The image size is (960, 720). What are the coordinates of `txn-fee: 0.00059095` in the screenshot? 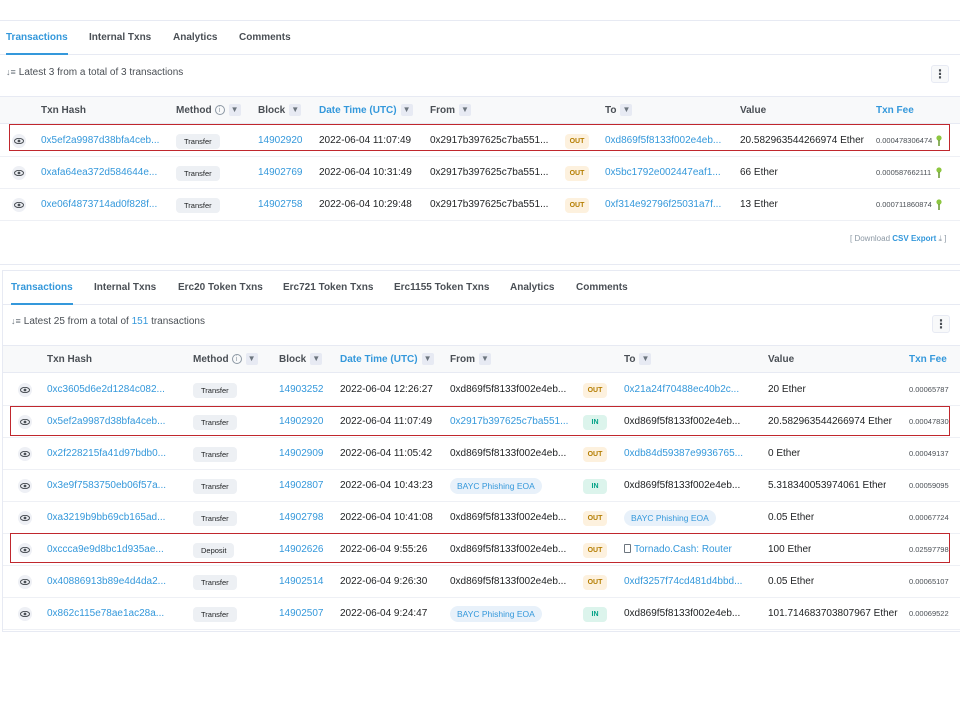 It's located at (929, 485).